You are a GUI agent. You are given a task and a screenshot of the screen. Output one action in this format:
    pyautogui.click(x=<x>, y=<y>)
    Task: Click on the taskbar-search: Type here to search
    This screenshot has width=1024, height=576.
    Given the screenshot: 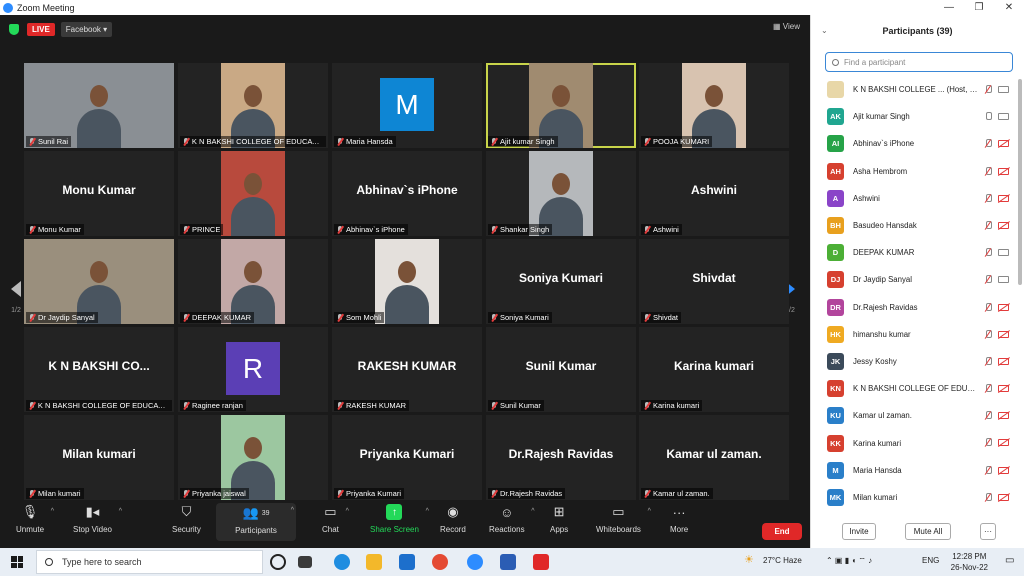 What is the action you would take?
    pyautogui.click(x=149, y=562)
    